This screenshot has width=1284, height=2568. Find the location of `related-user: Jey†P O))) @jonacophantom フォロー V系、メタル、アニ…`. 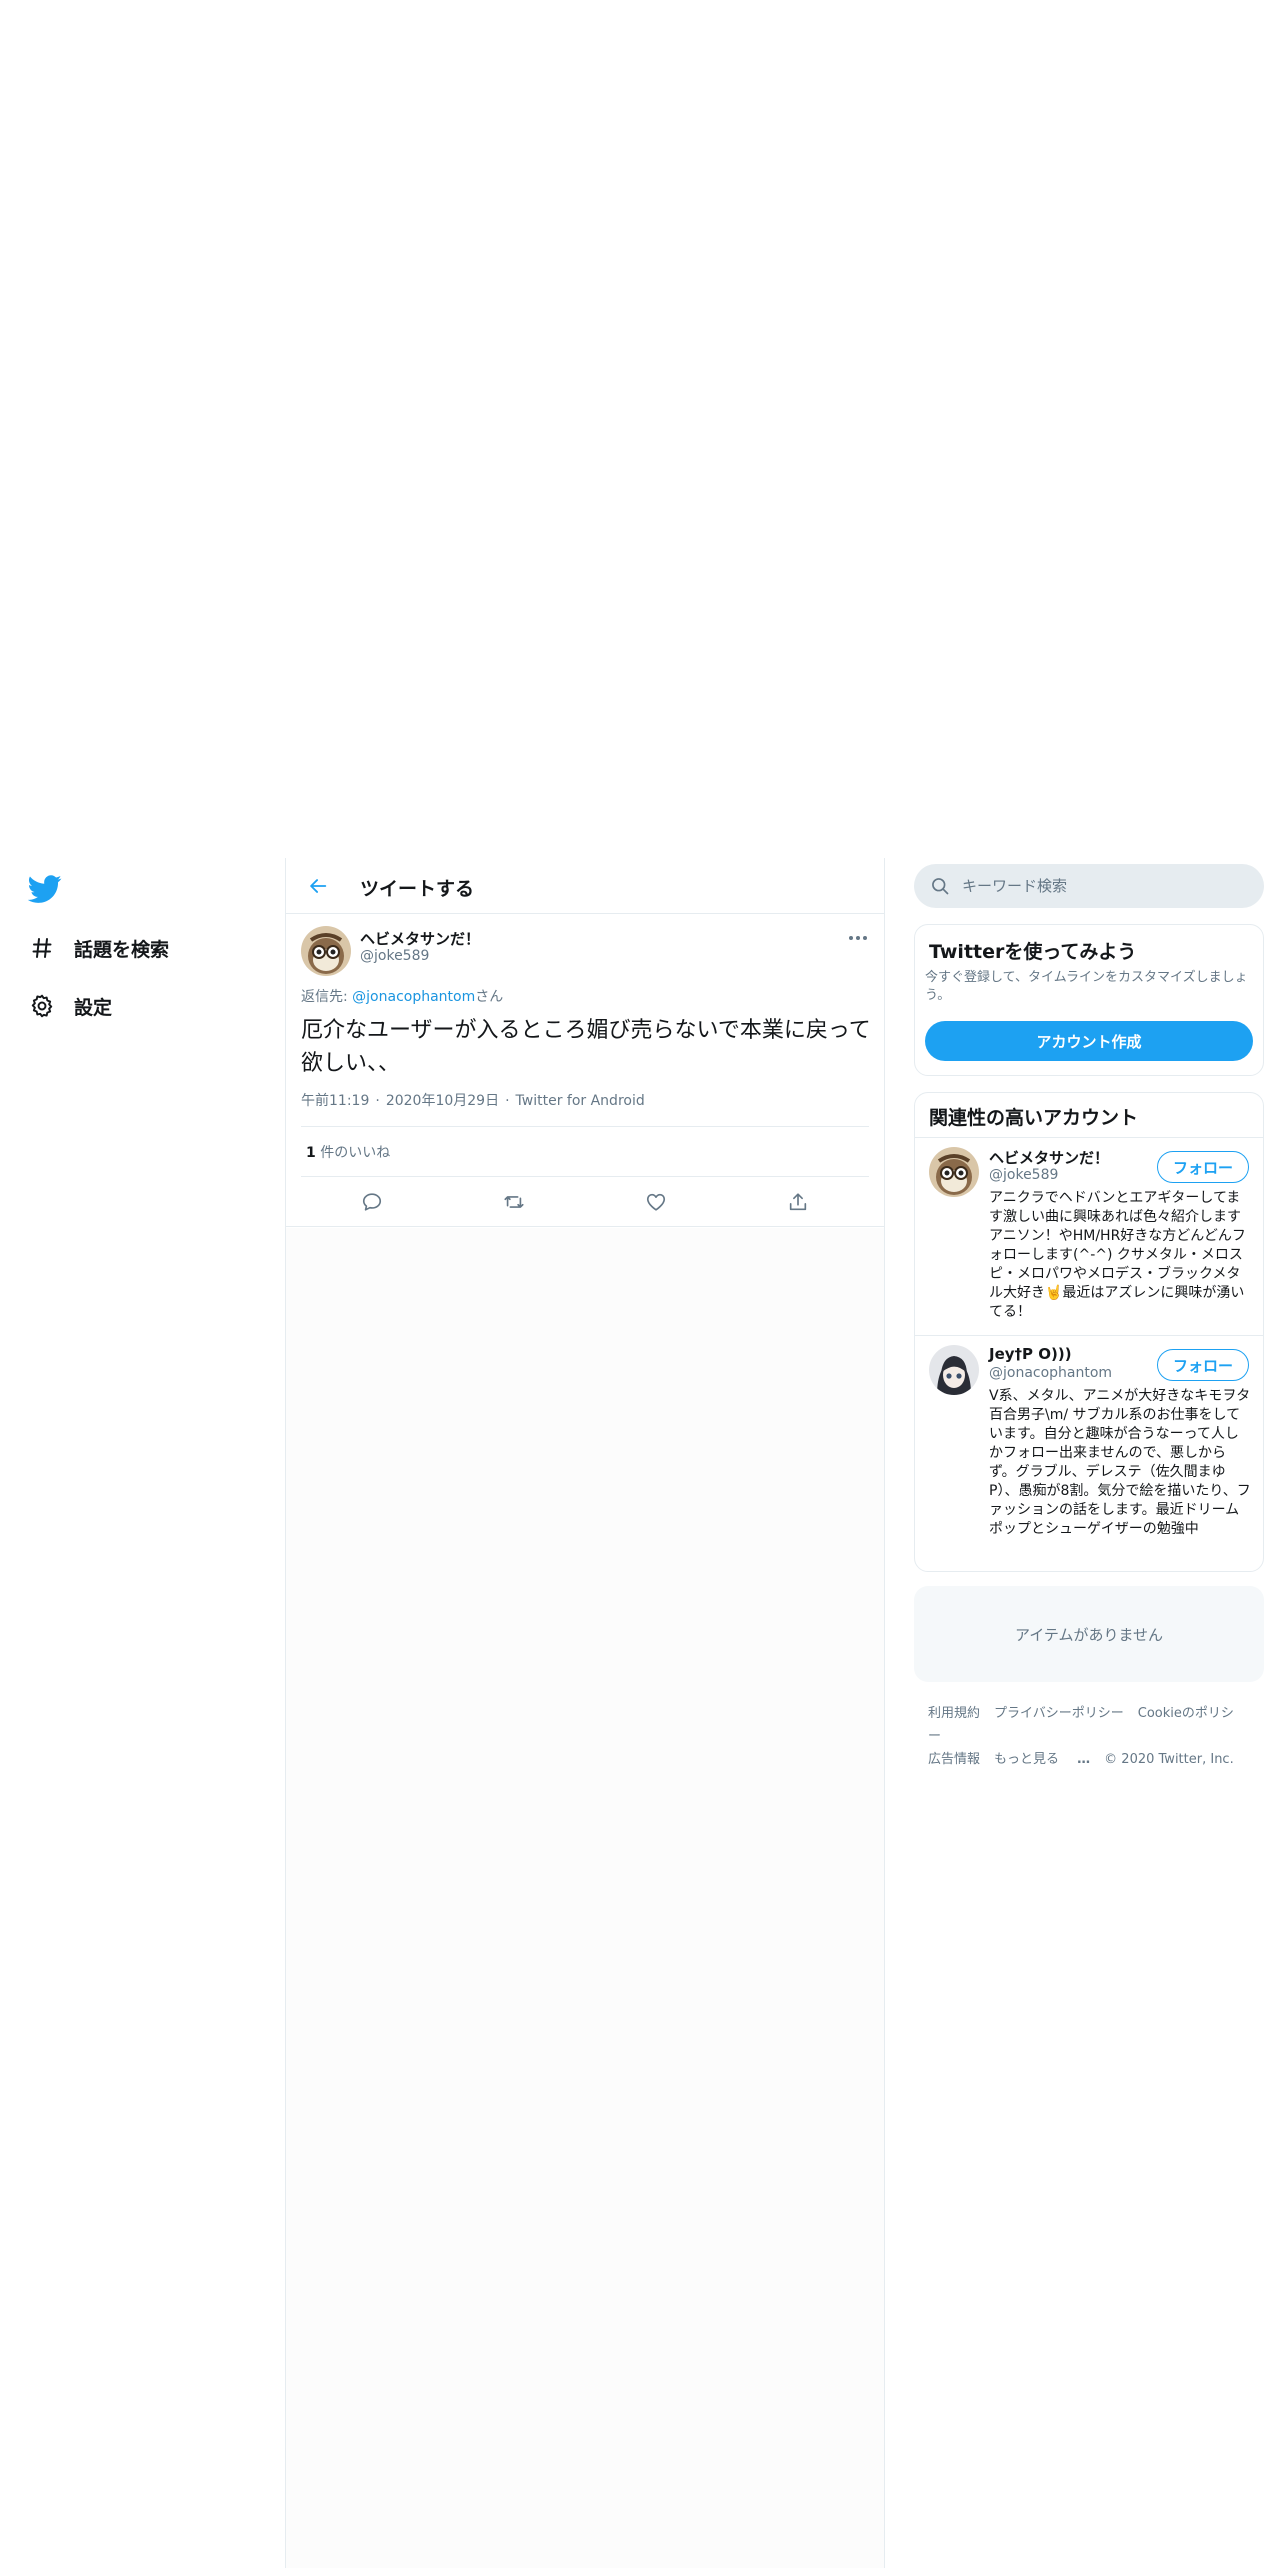

related-user: Jey†P O))) @jonacophantom フォロー V系、メタル、アニ… is located at coordinates (1089, 1453).